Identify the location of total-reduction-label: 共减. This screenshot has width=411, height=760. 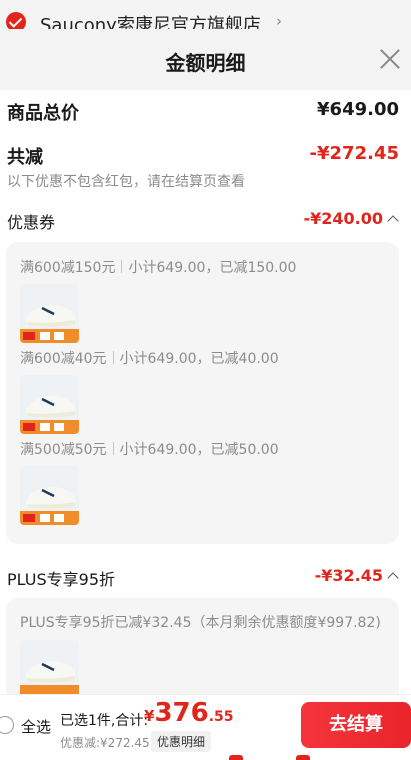
(25, 157).